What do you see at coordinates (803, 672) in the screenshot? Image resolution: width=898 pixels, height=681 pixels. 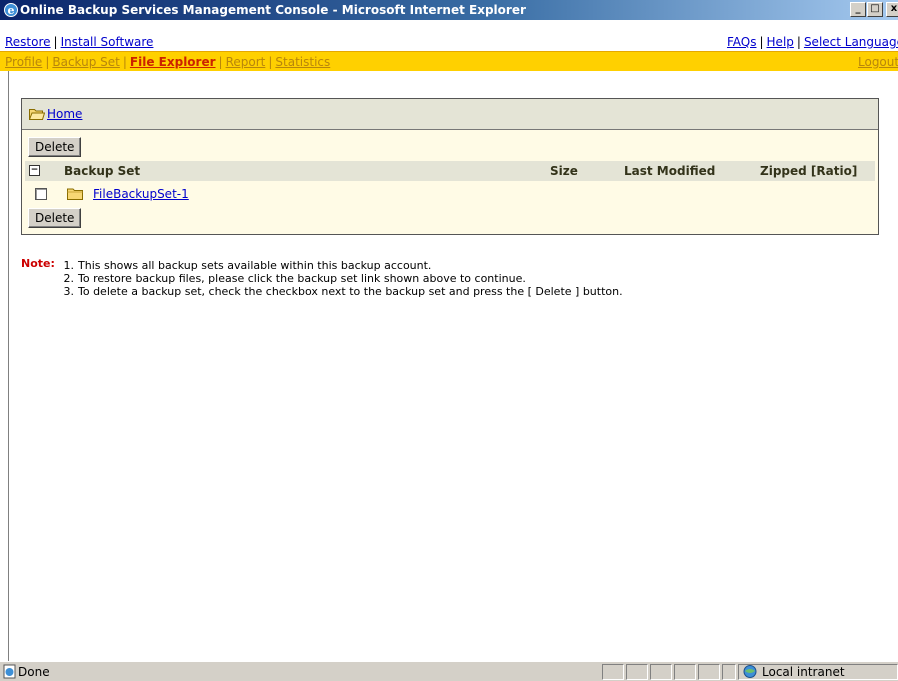 I see `zone-text: Local intranet` at bounding box center [803, 672].